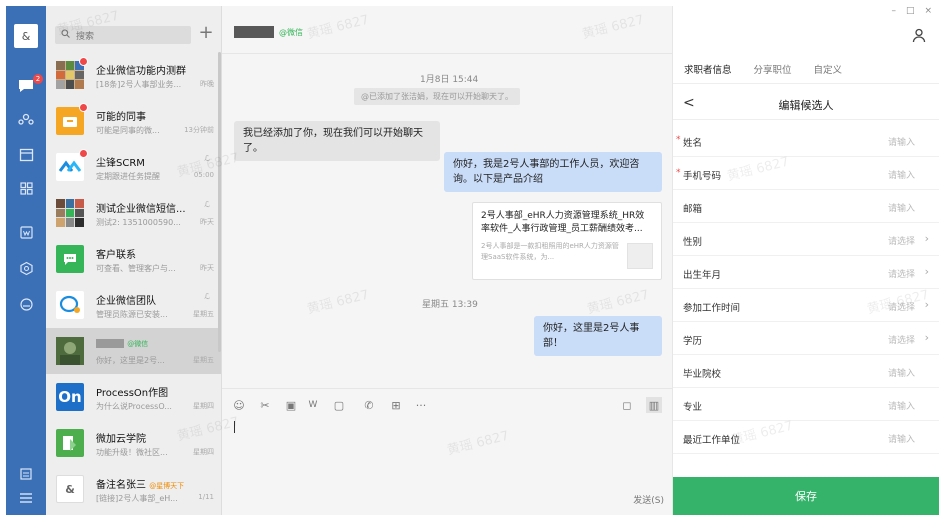 This screenshot has width=944, height=519. Describe the element at coordinates (369, 405) in the screenshot. I see `call-icon: ✆` at that location.